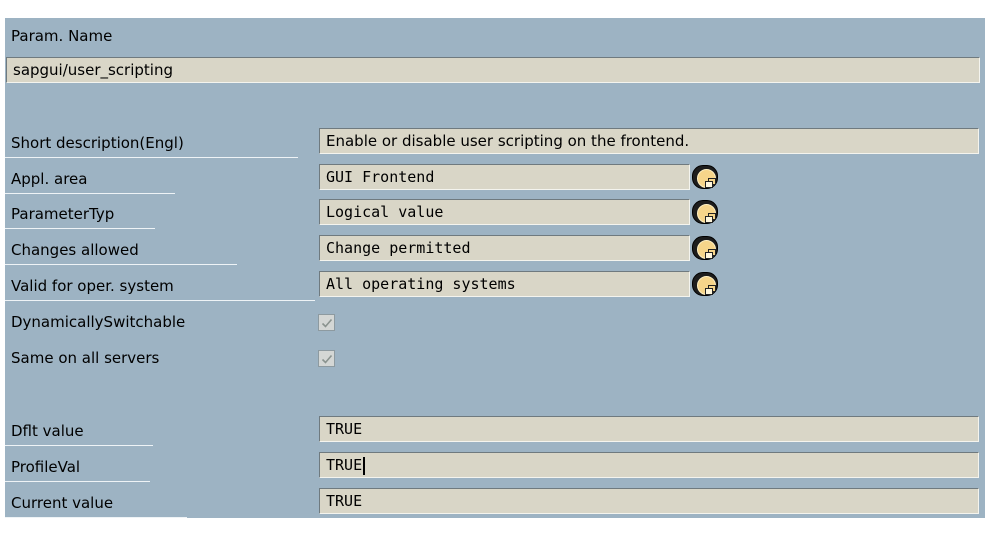 Image resolution: width=990 pixels, height=534 pixels. What do you see at coordinates (90, 193) in the screenshot?
I see `appl-area-underline` at bounding box center [90, 193].